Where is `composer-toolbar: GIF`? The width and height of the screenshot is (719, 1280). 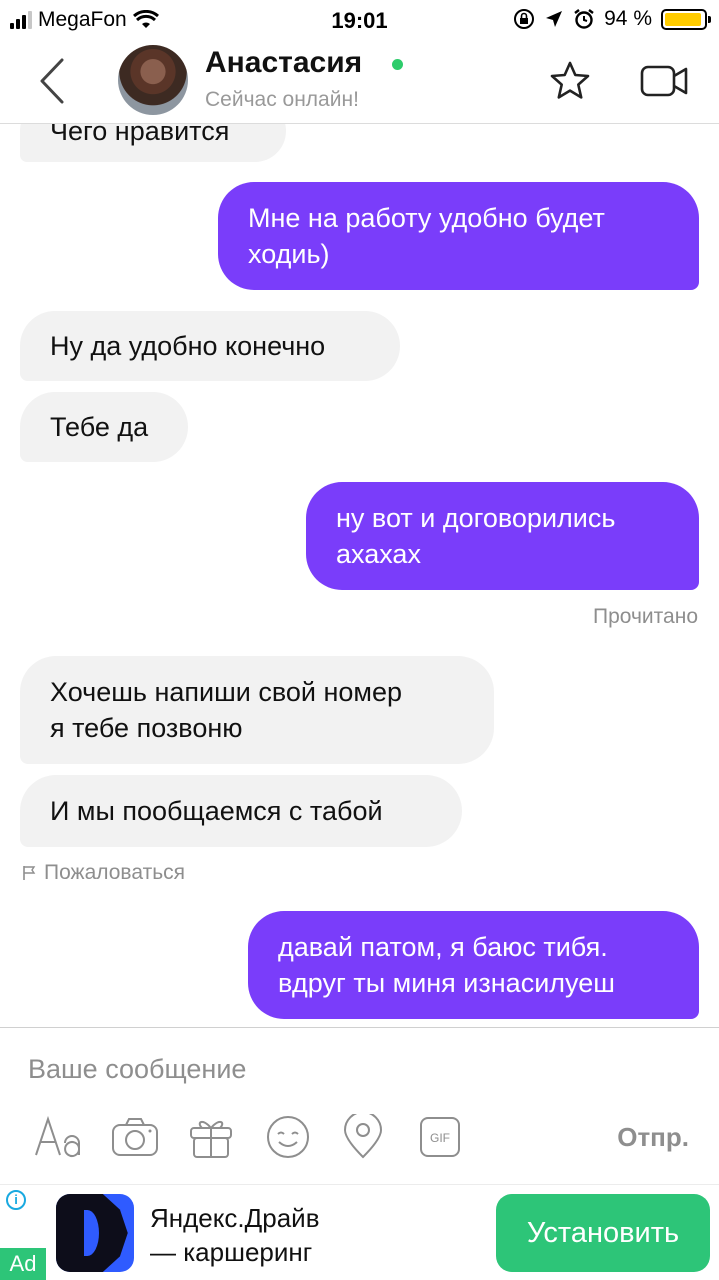 composer-toolbar: GIF is located at coordinates (265, 1137).